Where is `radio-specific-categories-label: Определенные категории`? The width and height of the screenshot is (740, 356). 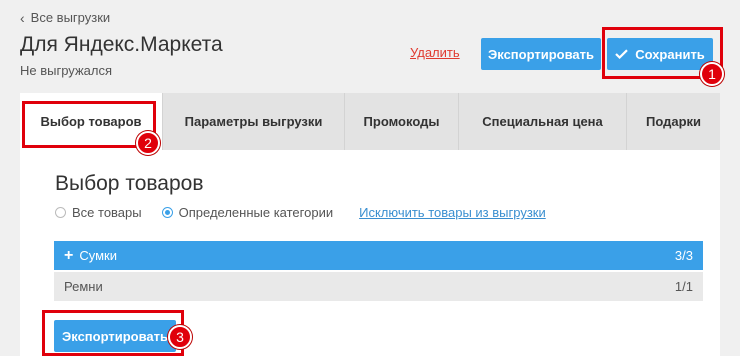
radio-specific-categories-label: Определенные категории is located at coordinates (256, 212).